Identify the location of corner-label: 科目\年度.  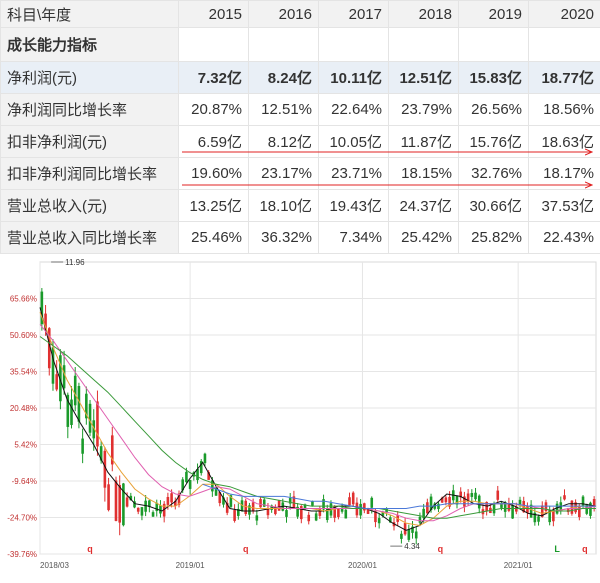
(90, 14).